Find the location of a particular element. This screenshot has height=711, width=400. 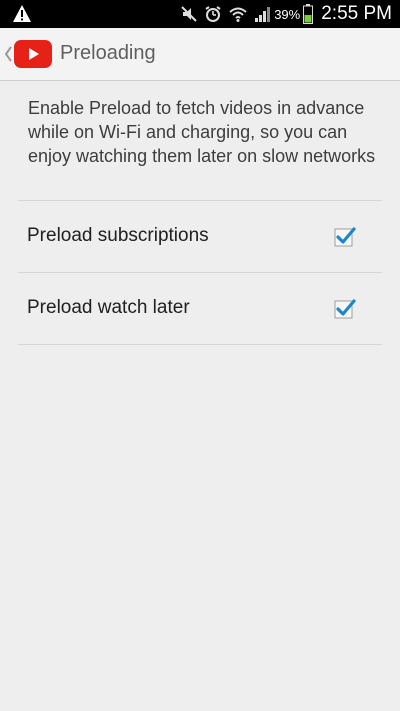

wifi-icon is located at coordinates (238, 14).